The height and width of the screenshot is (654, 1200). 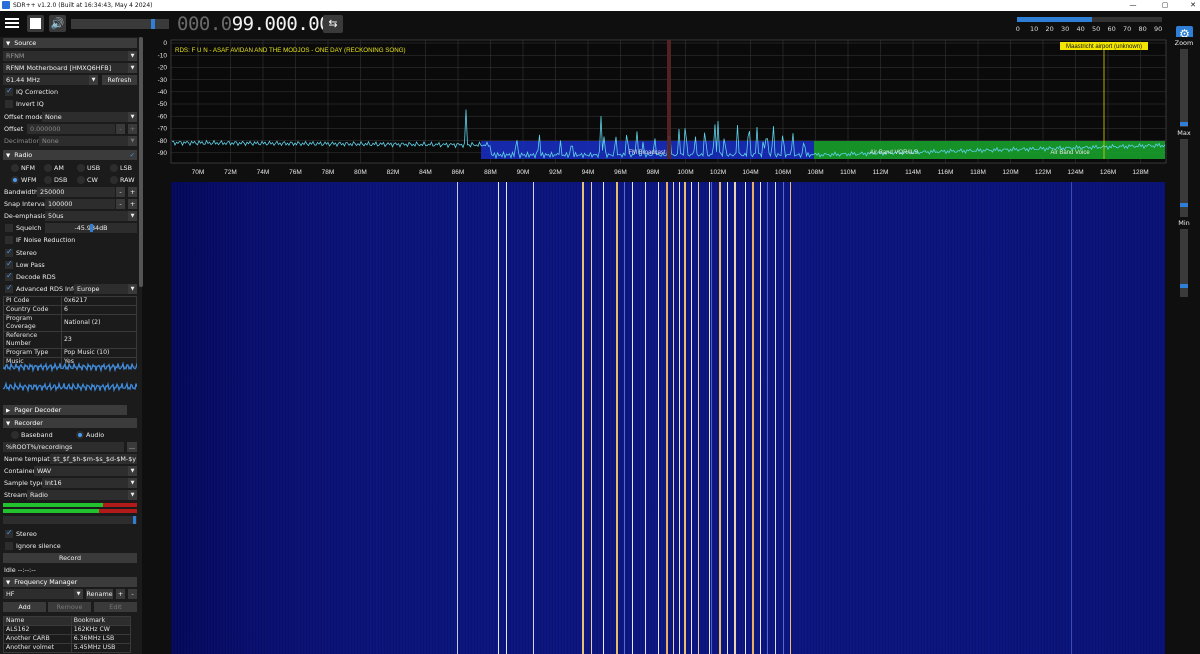 I want to click on stop-button, so click(x=35, y=23).